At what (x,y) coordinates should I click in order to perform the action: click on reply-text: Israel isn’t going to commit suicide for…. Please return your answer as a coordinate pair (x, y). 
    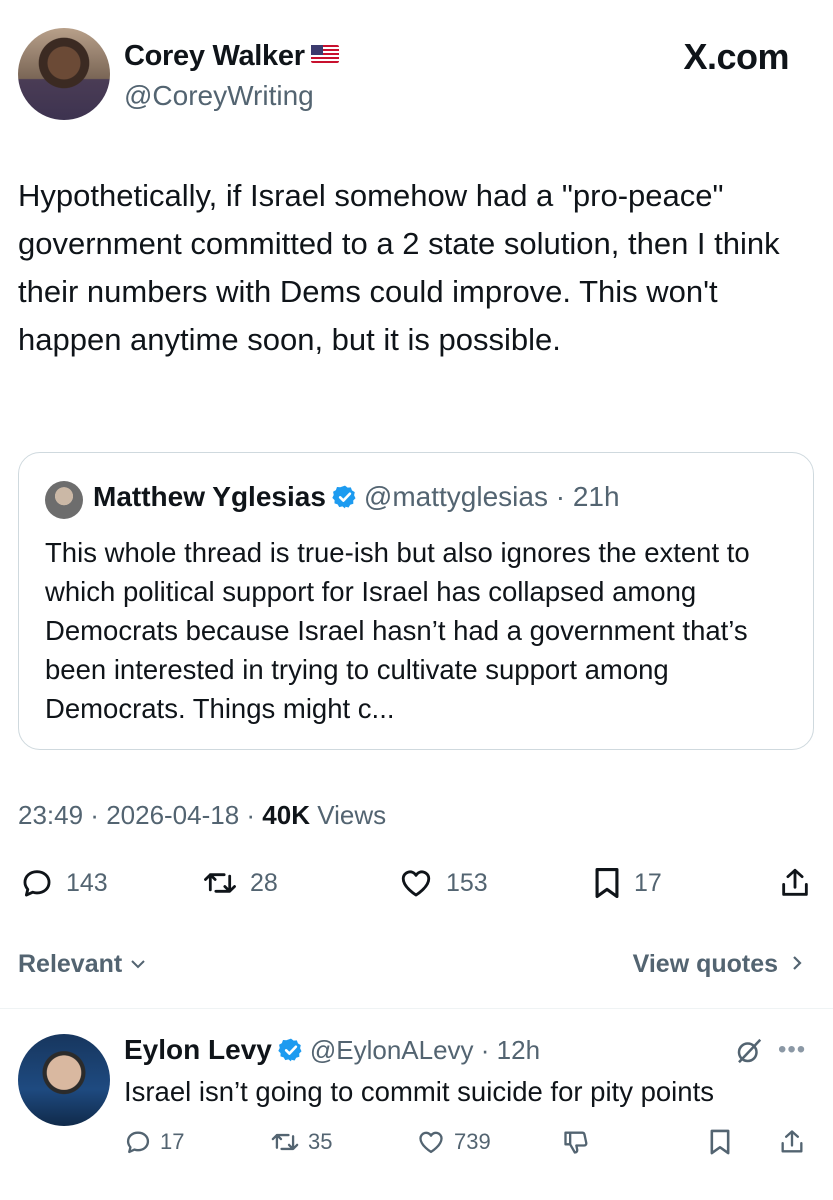
    Looking at the image, I should click on (419, 1091).